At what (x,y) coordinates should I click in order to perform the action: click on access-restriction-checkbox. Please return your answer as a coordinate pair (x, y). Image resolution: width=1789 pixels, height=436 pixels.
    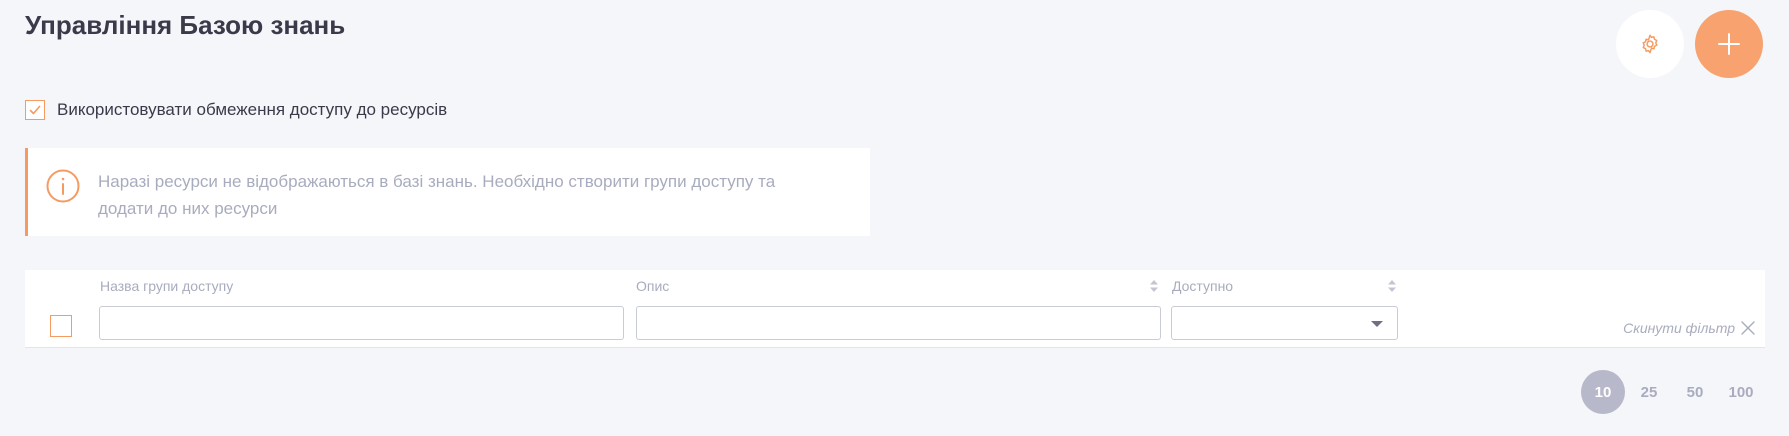
    Looking at the image, I should click on (35, 110).